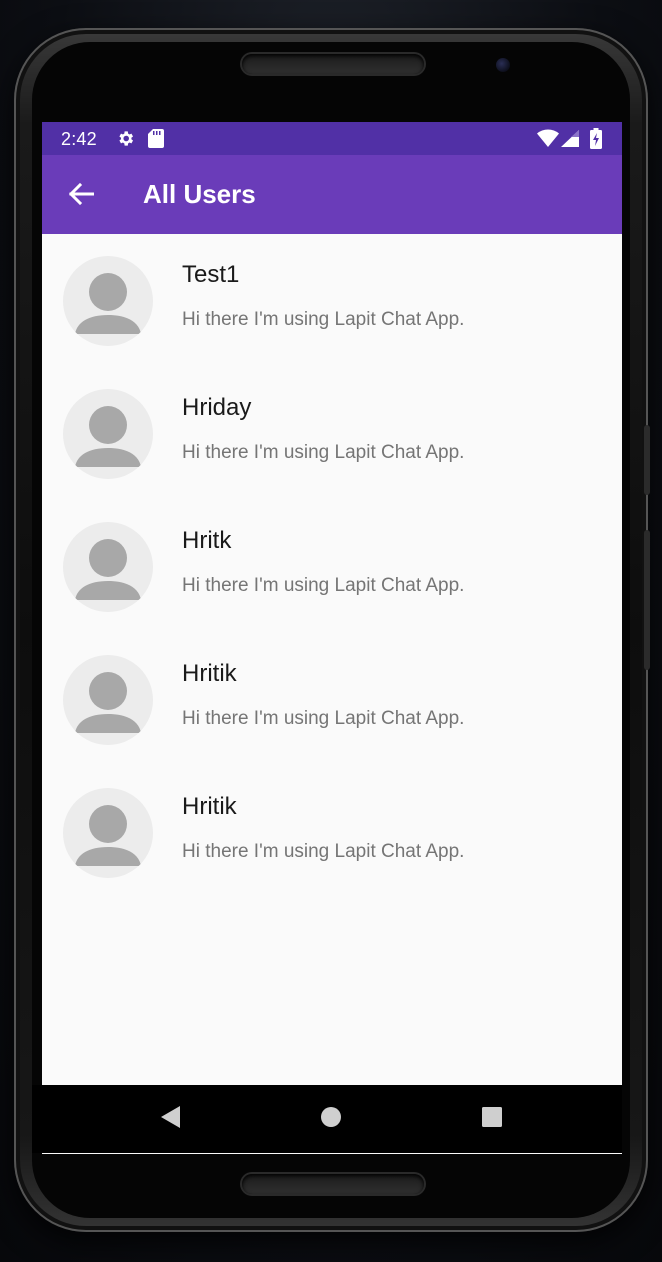 The width and height of the screenshot is (662, 1262). I want to click on wifi-icon, so click(548, 140).